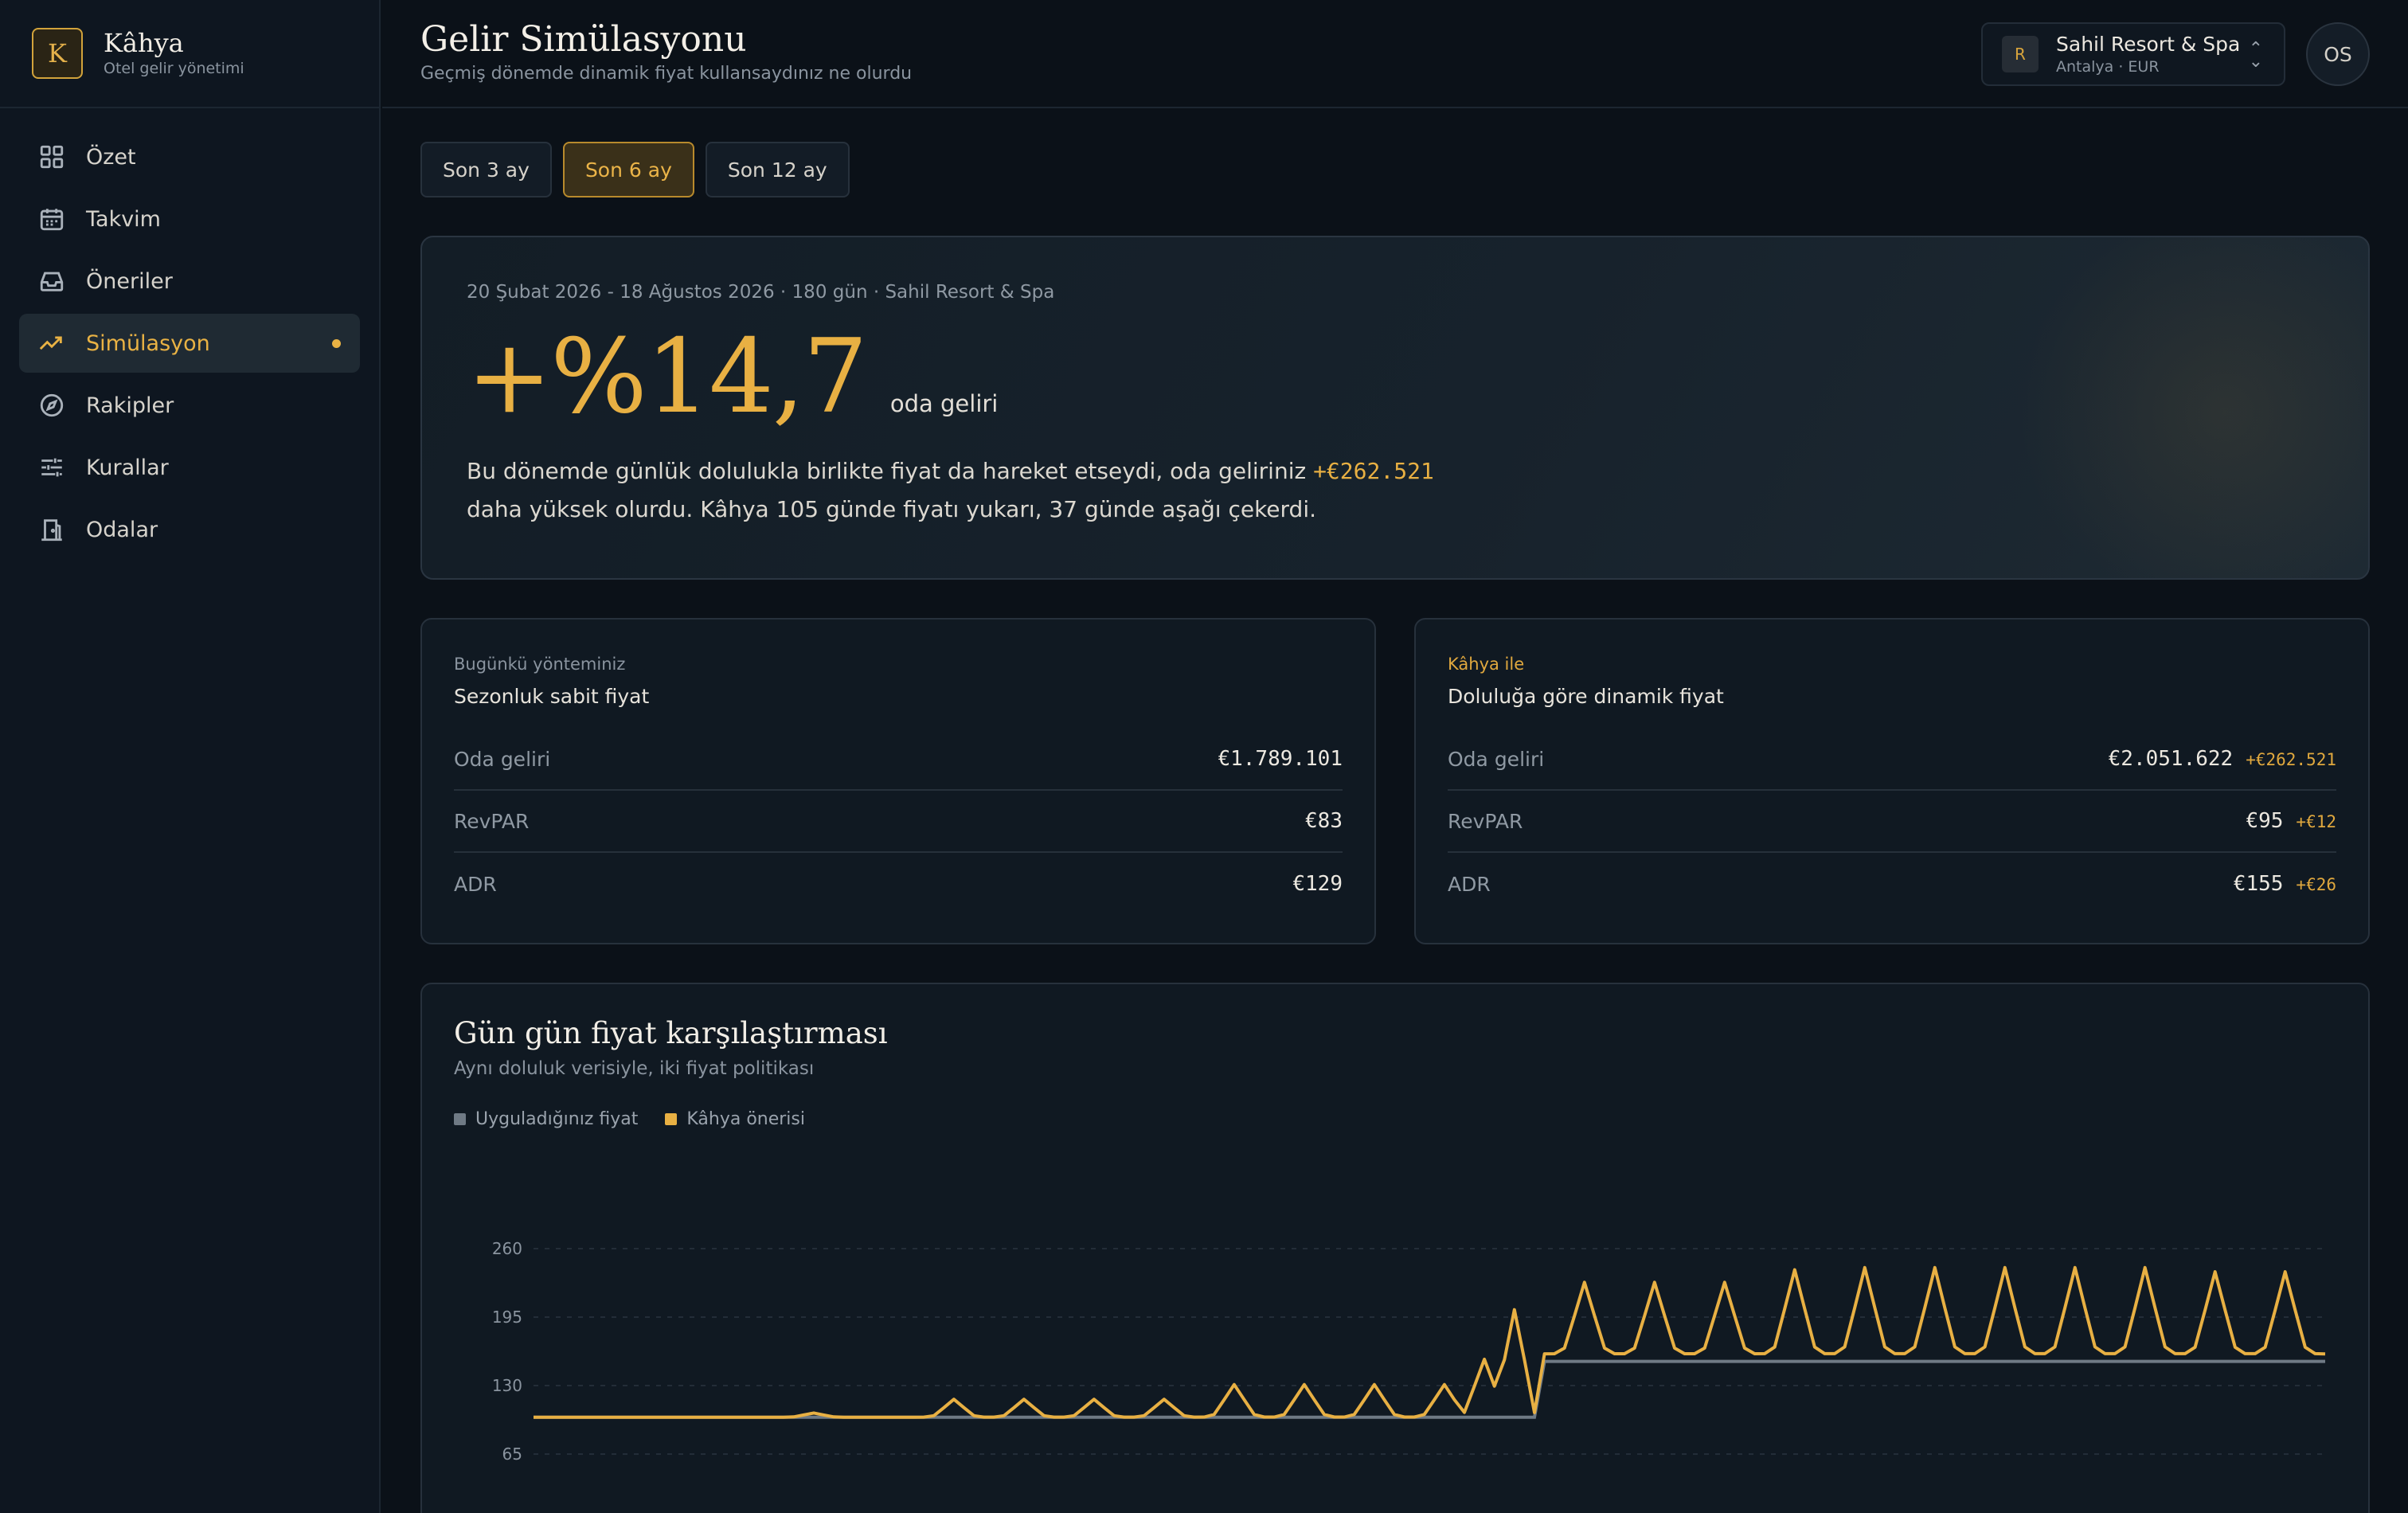 This screenshot has width=2408, height=1513. I want to click on metric-row: ADR €155 +€26, so click(1892, 884).